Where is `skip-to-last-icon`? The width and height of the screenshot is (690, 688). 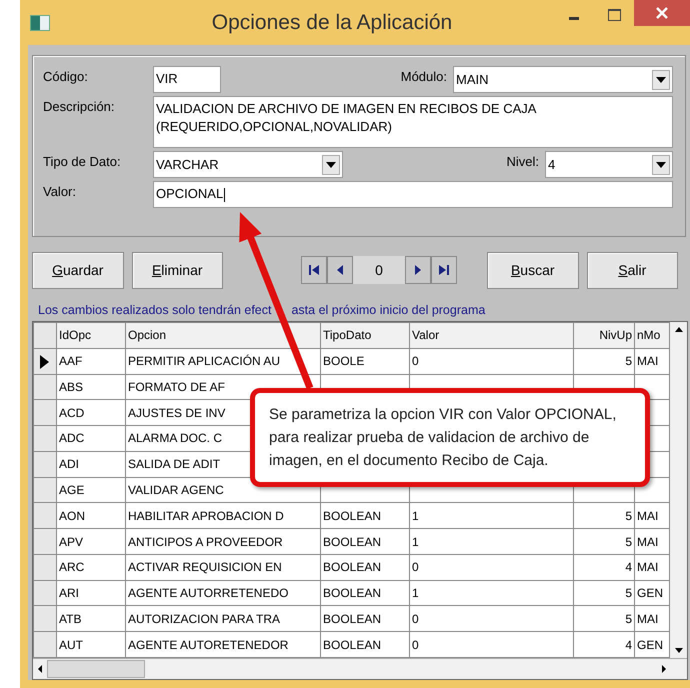
skip-to-last-icon is located at coordinates (444, 270).